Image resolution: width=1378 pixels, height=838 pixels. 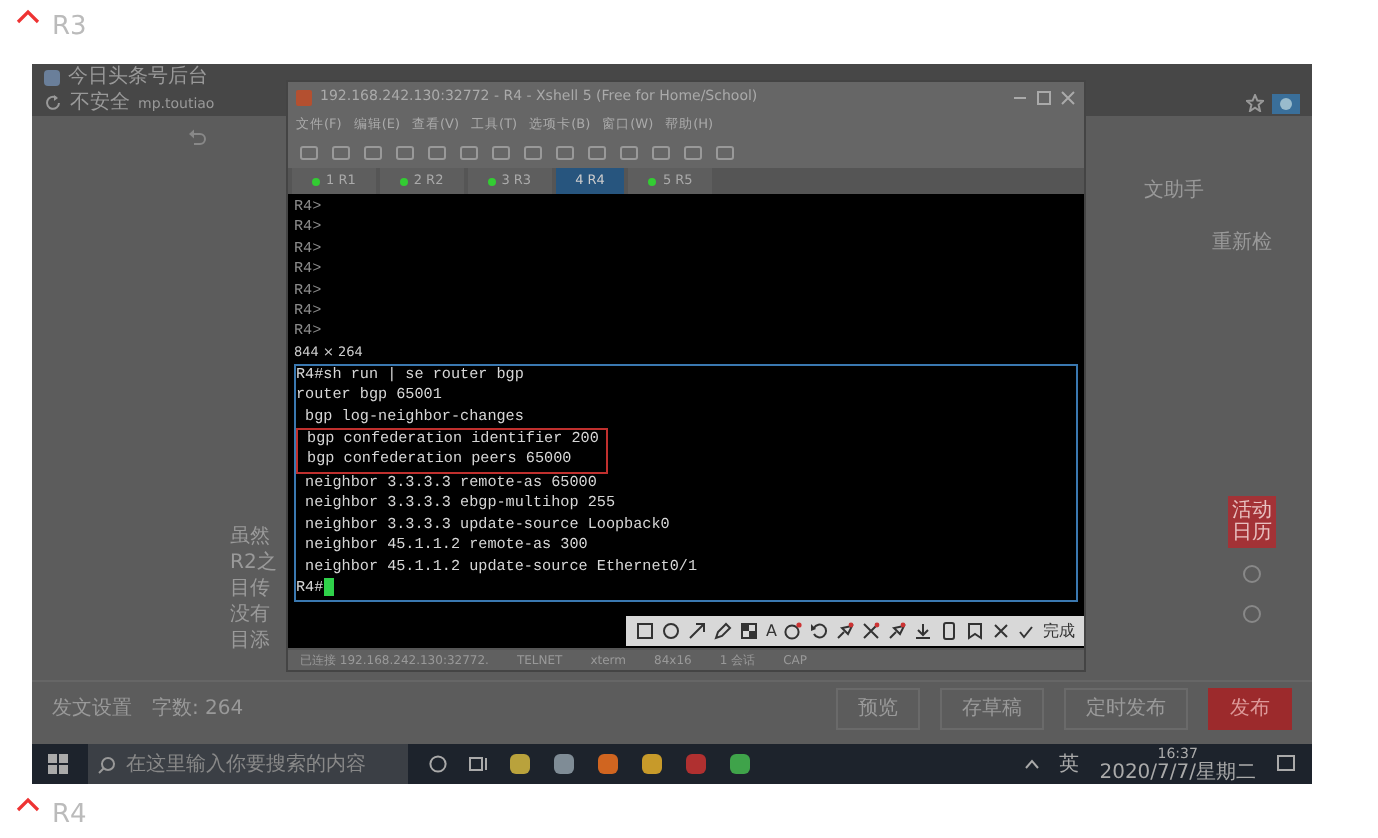 What do you see at coordinates (871, 631) in the screenshot?
I see `cross-icon` at bounding box center [871, 631].